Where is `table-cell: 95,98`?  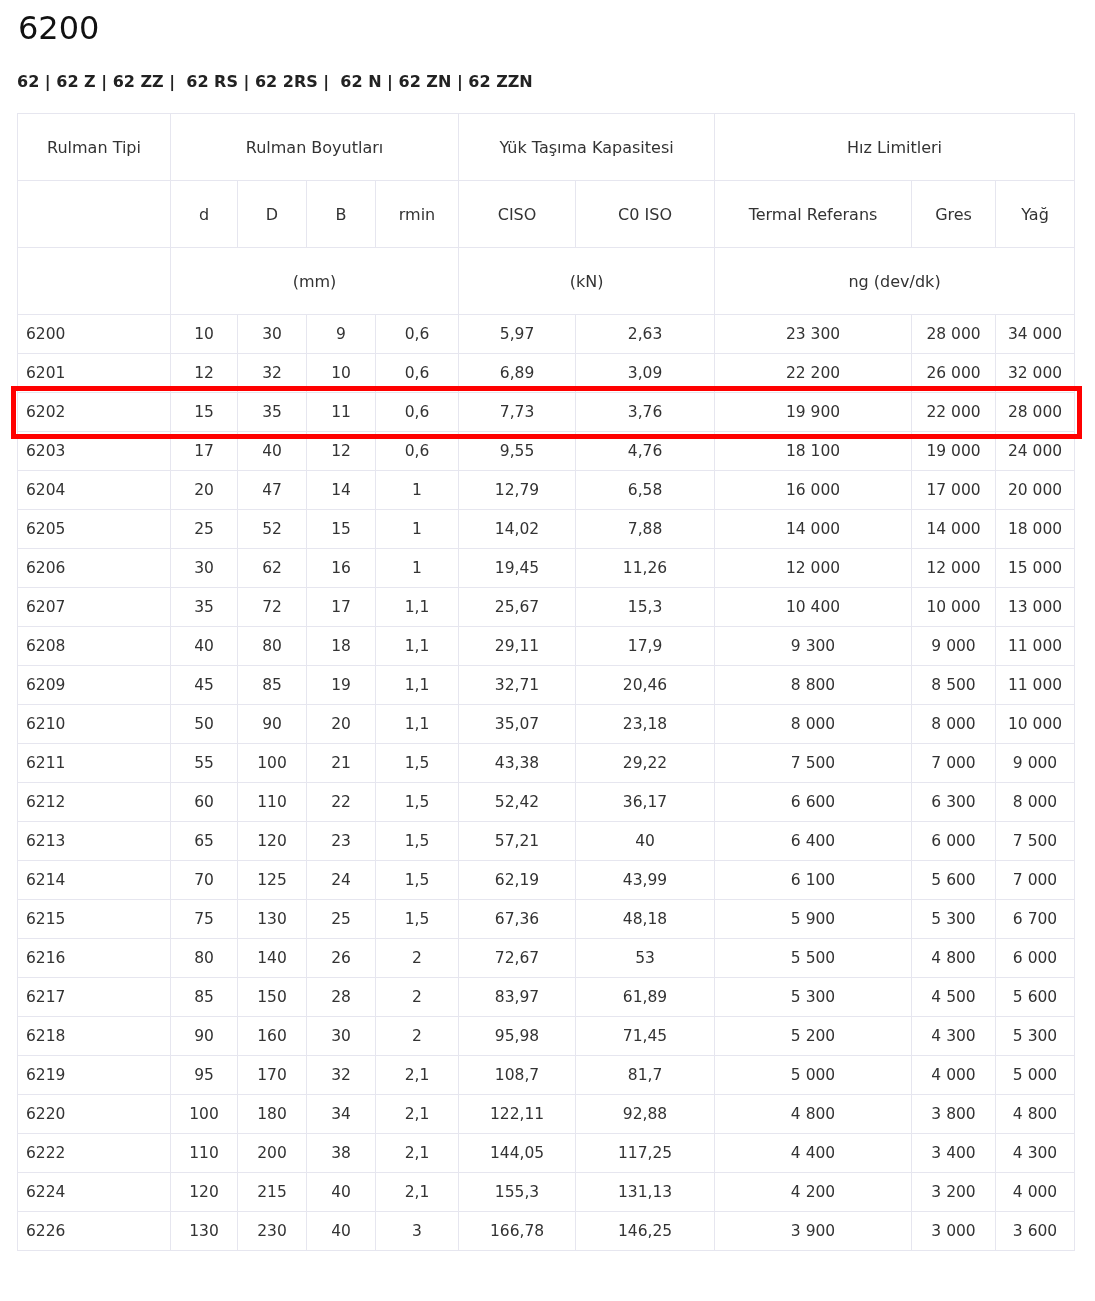
table-cell: 95,98 is located at coordinates (517, 1036).